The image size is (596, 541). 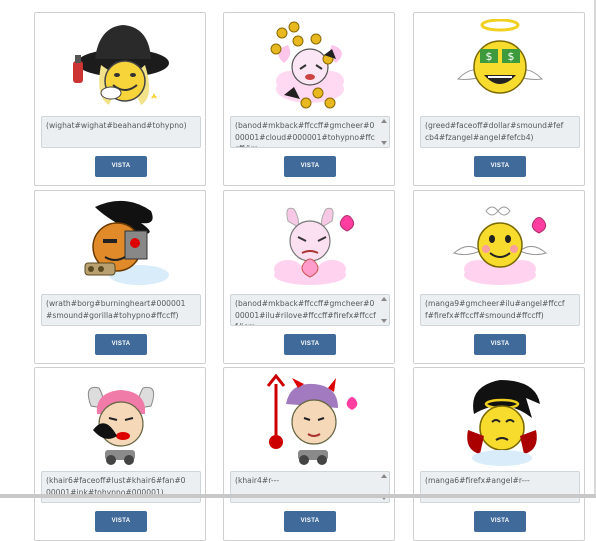 I want to click on smiley-card-1: (wighat#wighat#beahand#tohypno) VISTA, so click(x=120, y=99).